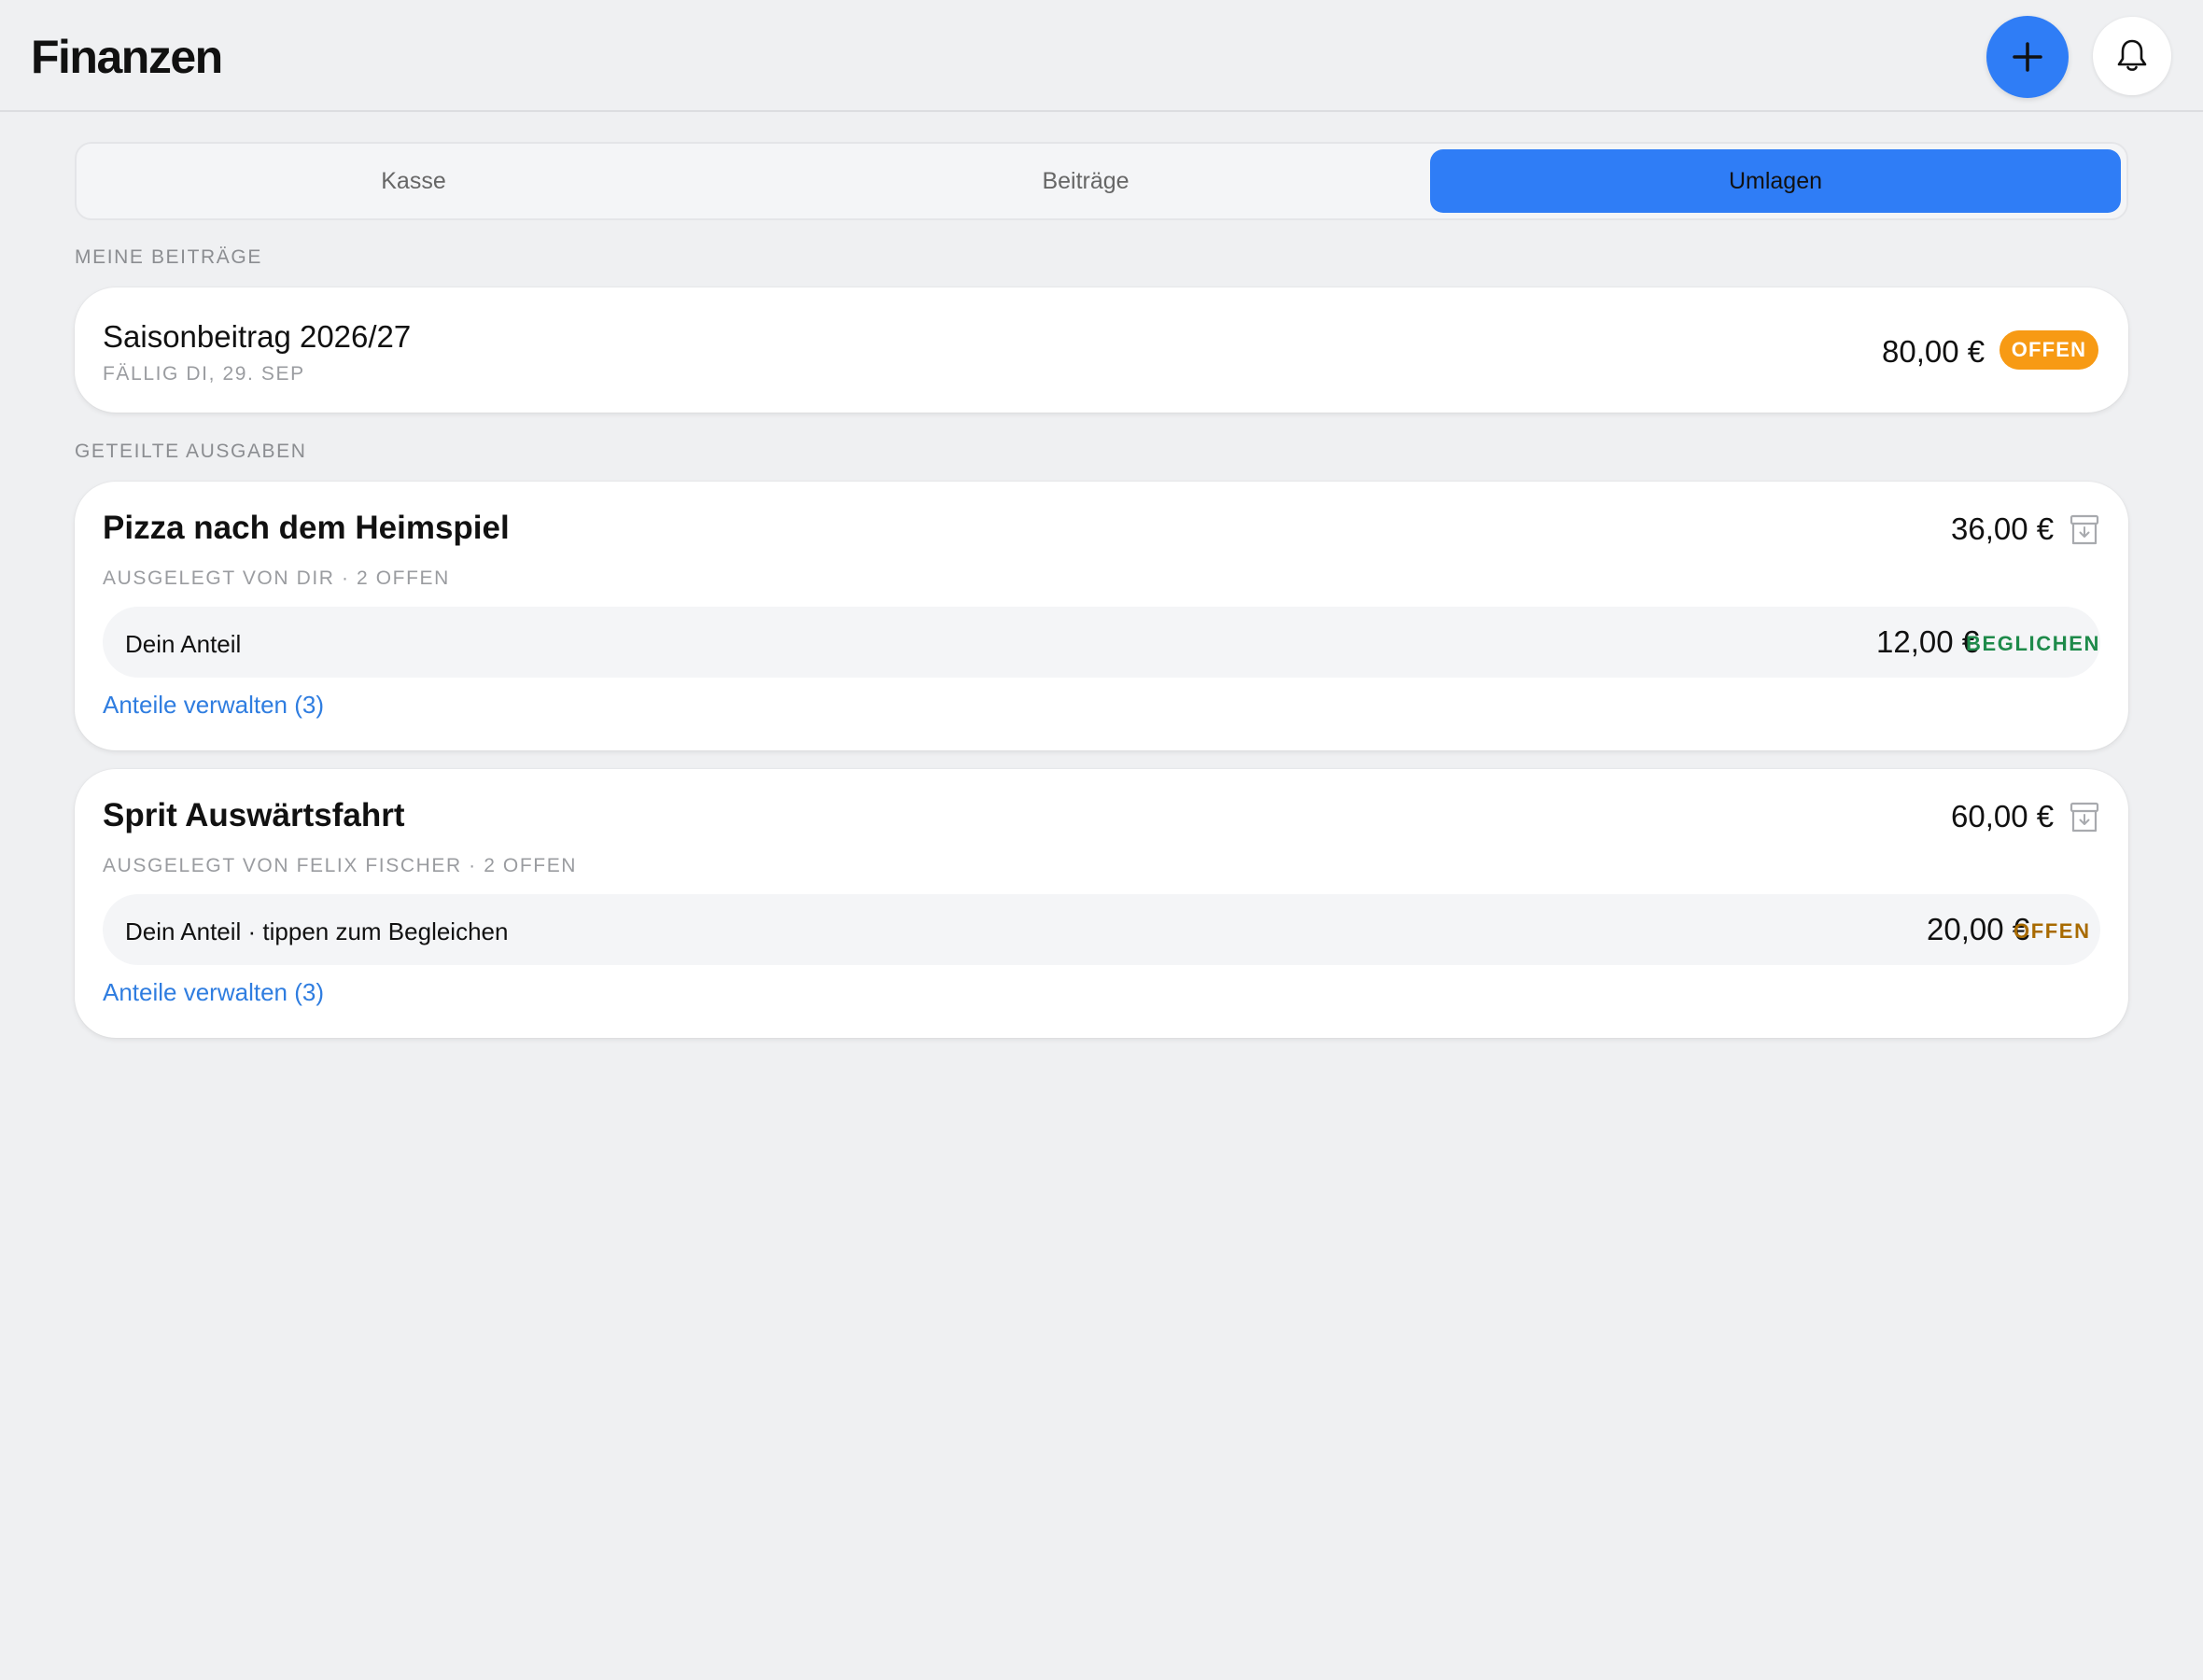 The image size is (2203, 1680). Describe the element at coordinates (254, 815) in the screenshot. I see `expense-title: Sprit Auswärtsfahrt` at that location.